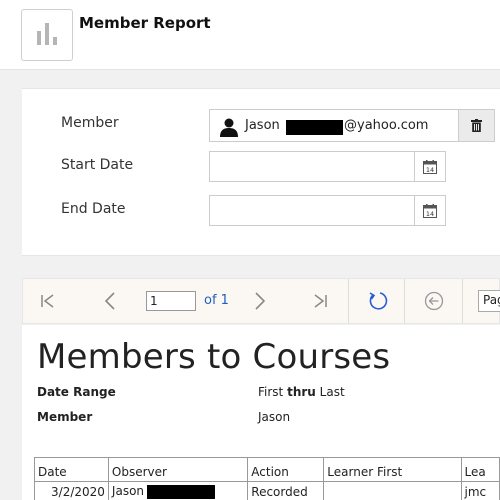 Image resolution: width=500 pixels, height=500 pixels. I want to click on first-page-icon, so click(47, 301).